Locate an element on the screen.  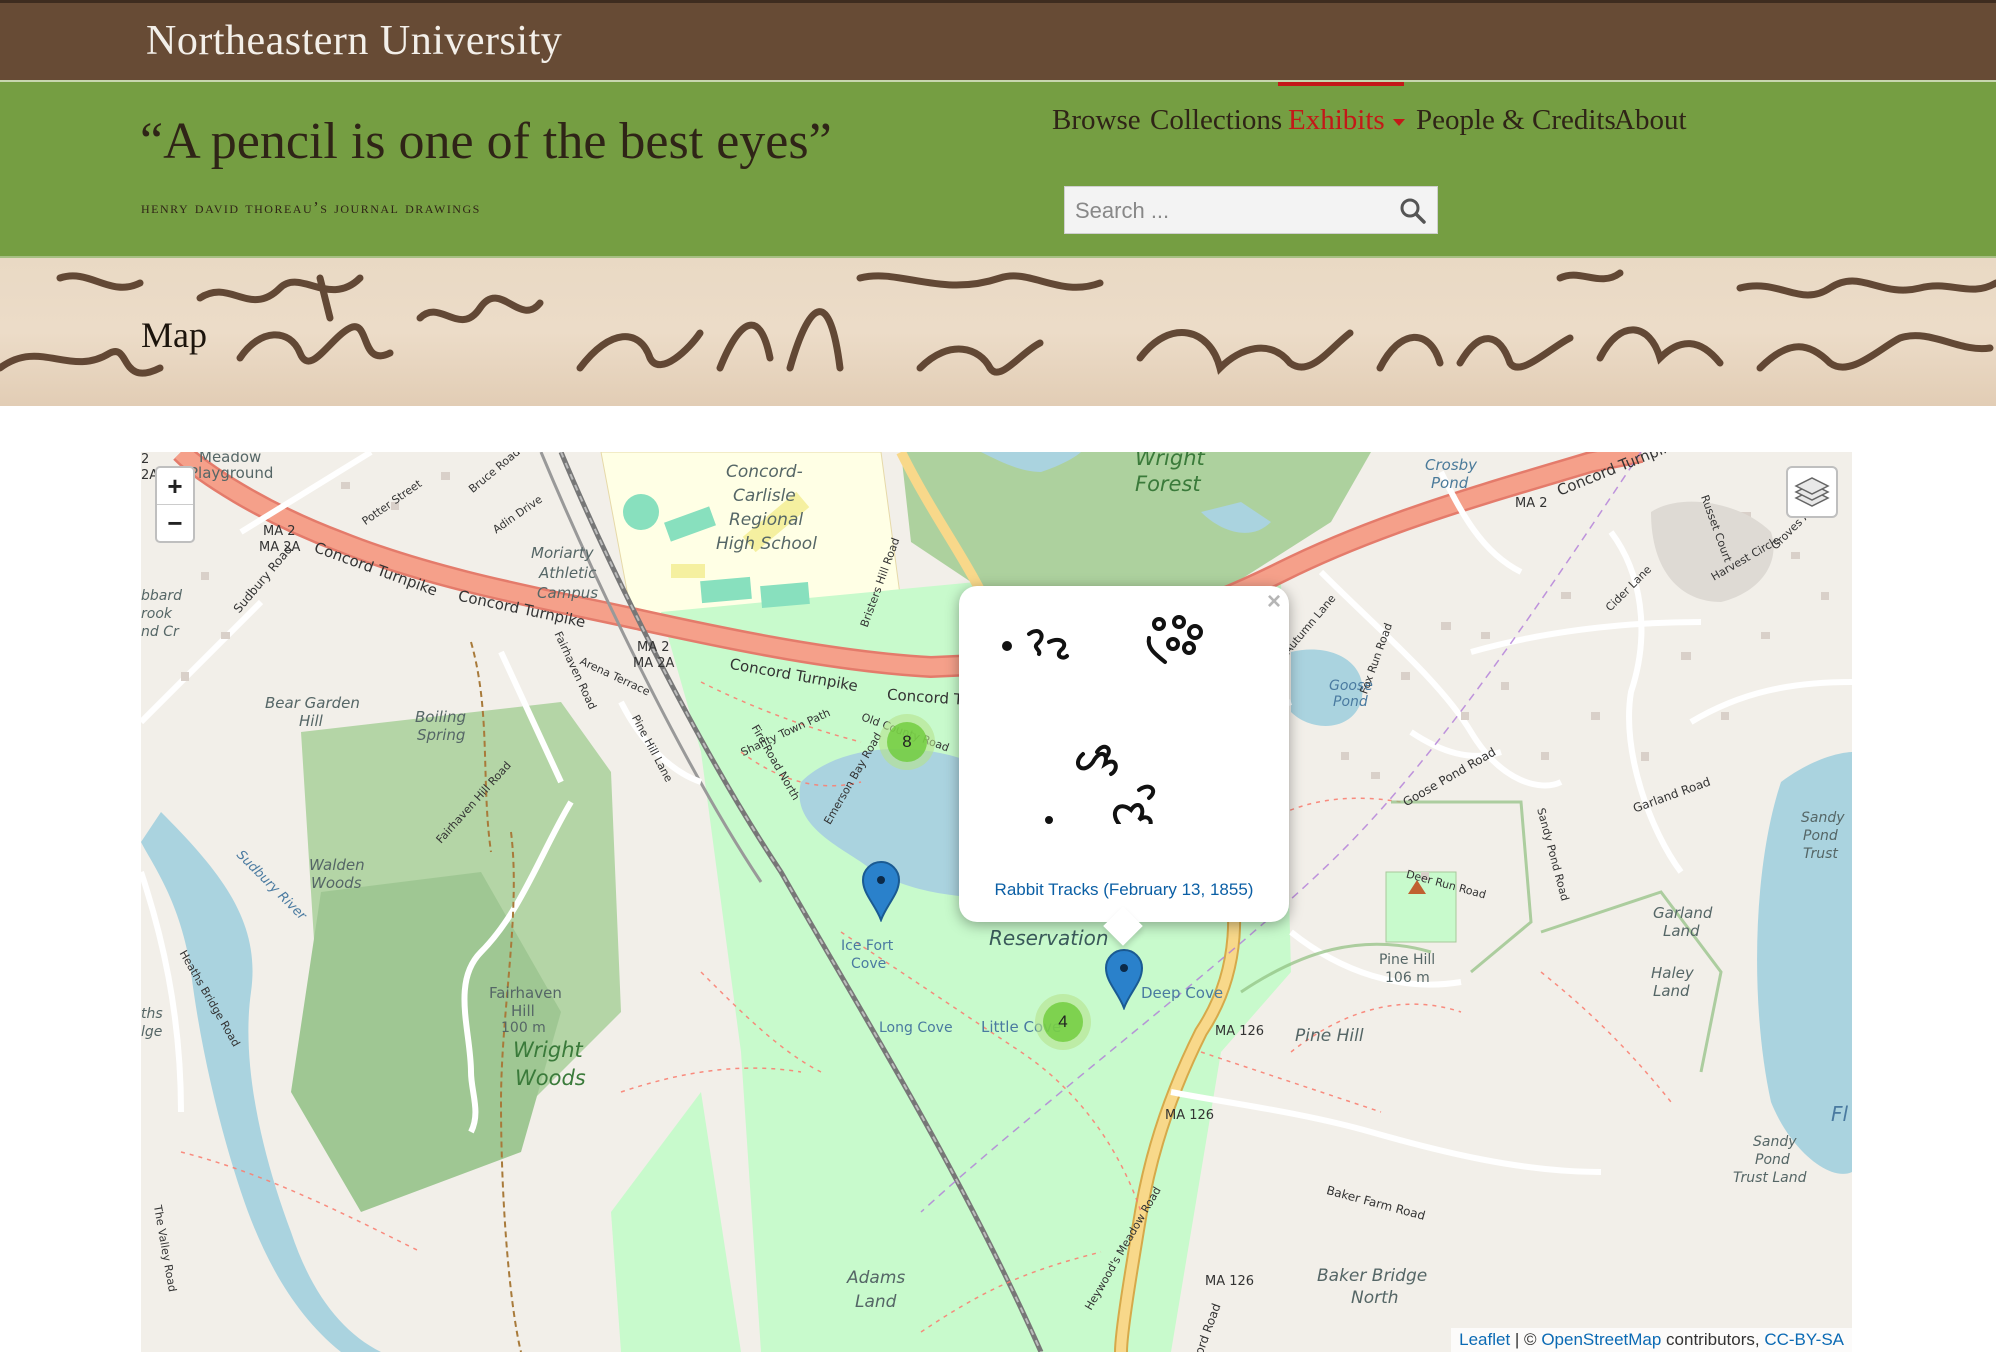
map-popup: × Rabbit Tracks (February 13, 1855) is located at coordinates (1124, 766).